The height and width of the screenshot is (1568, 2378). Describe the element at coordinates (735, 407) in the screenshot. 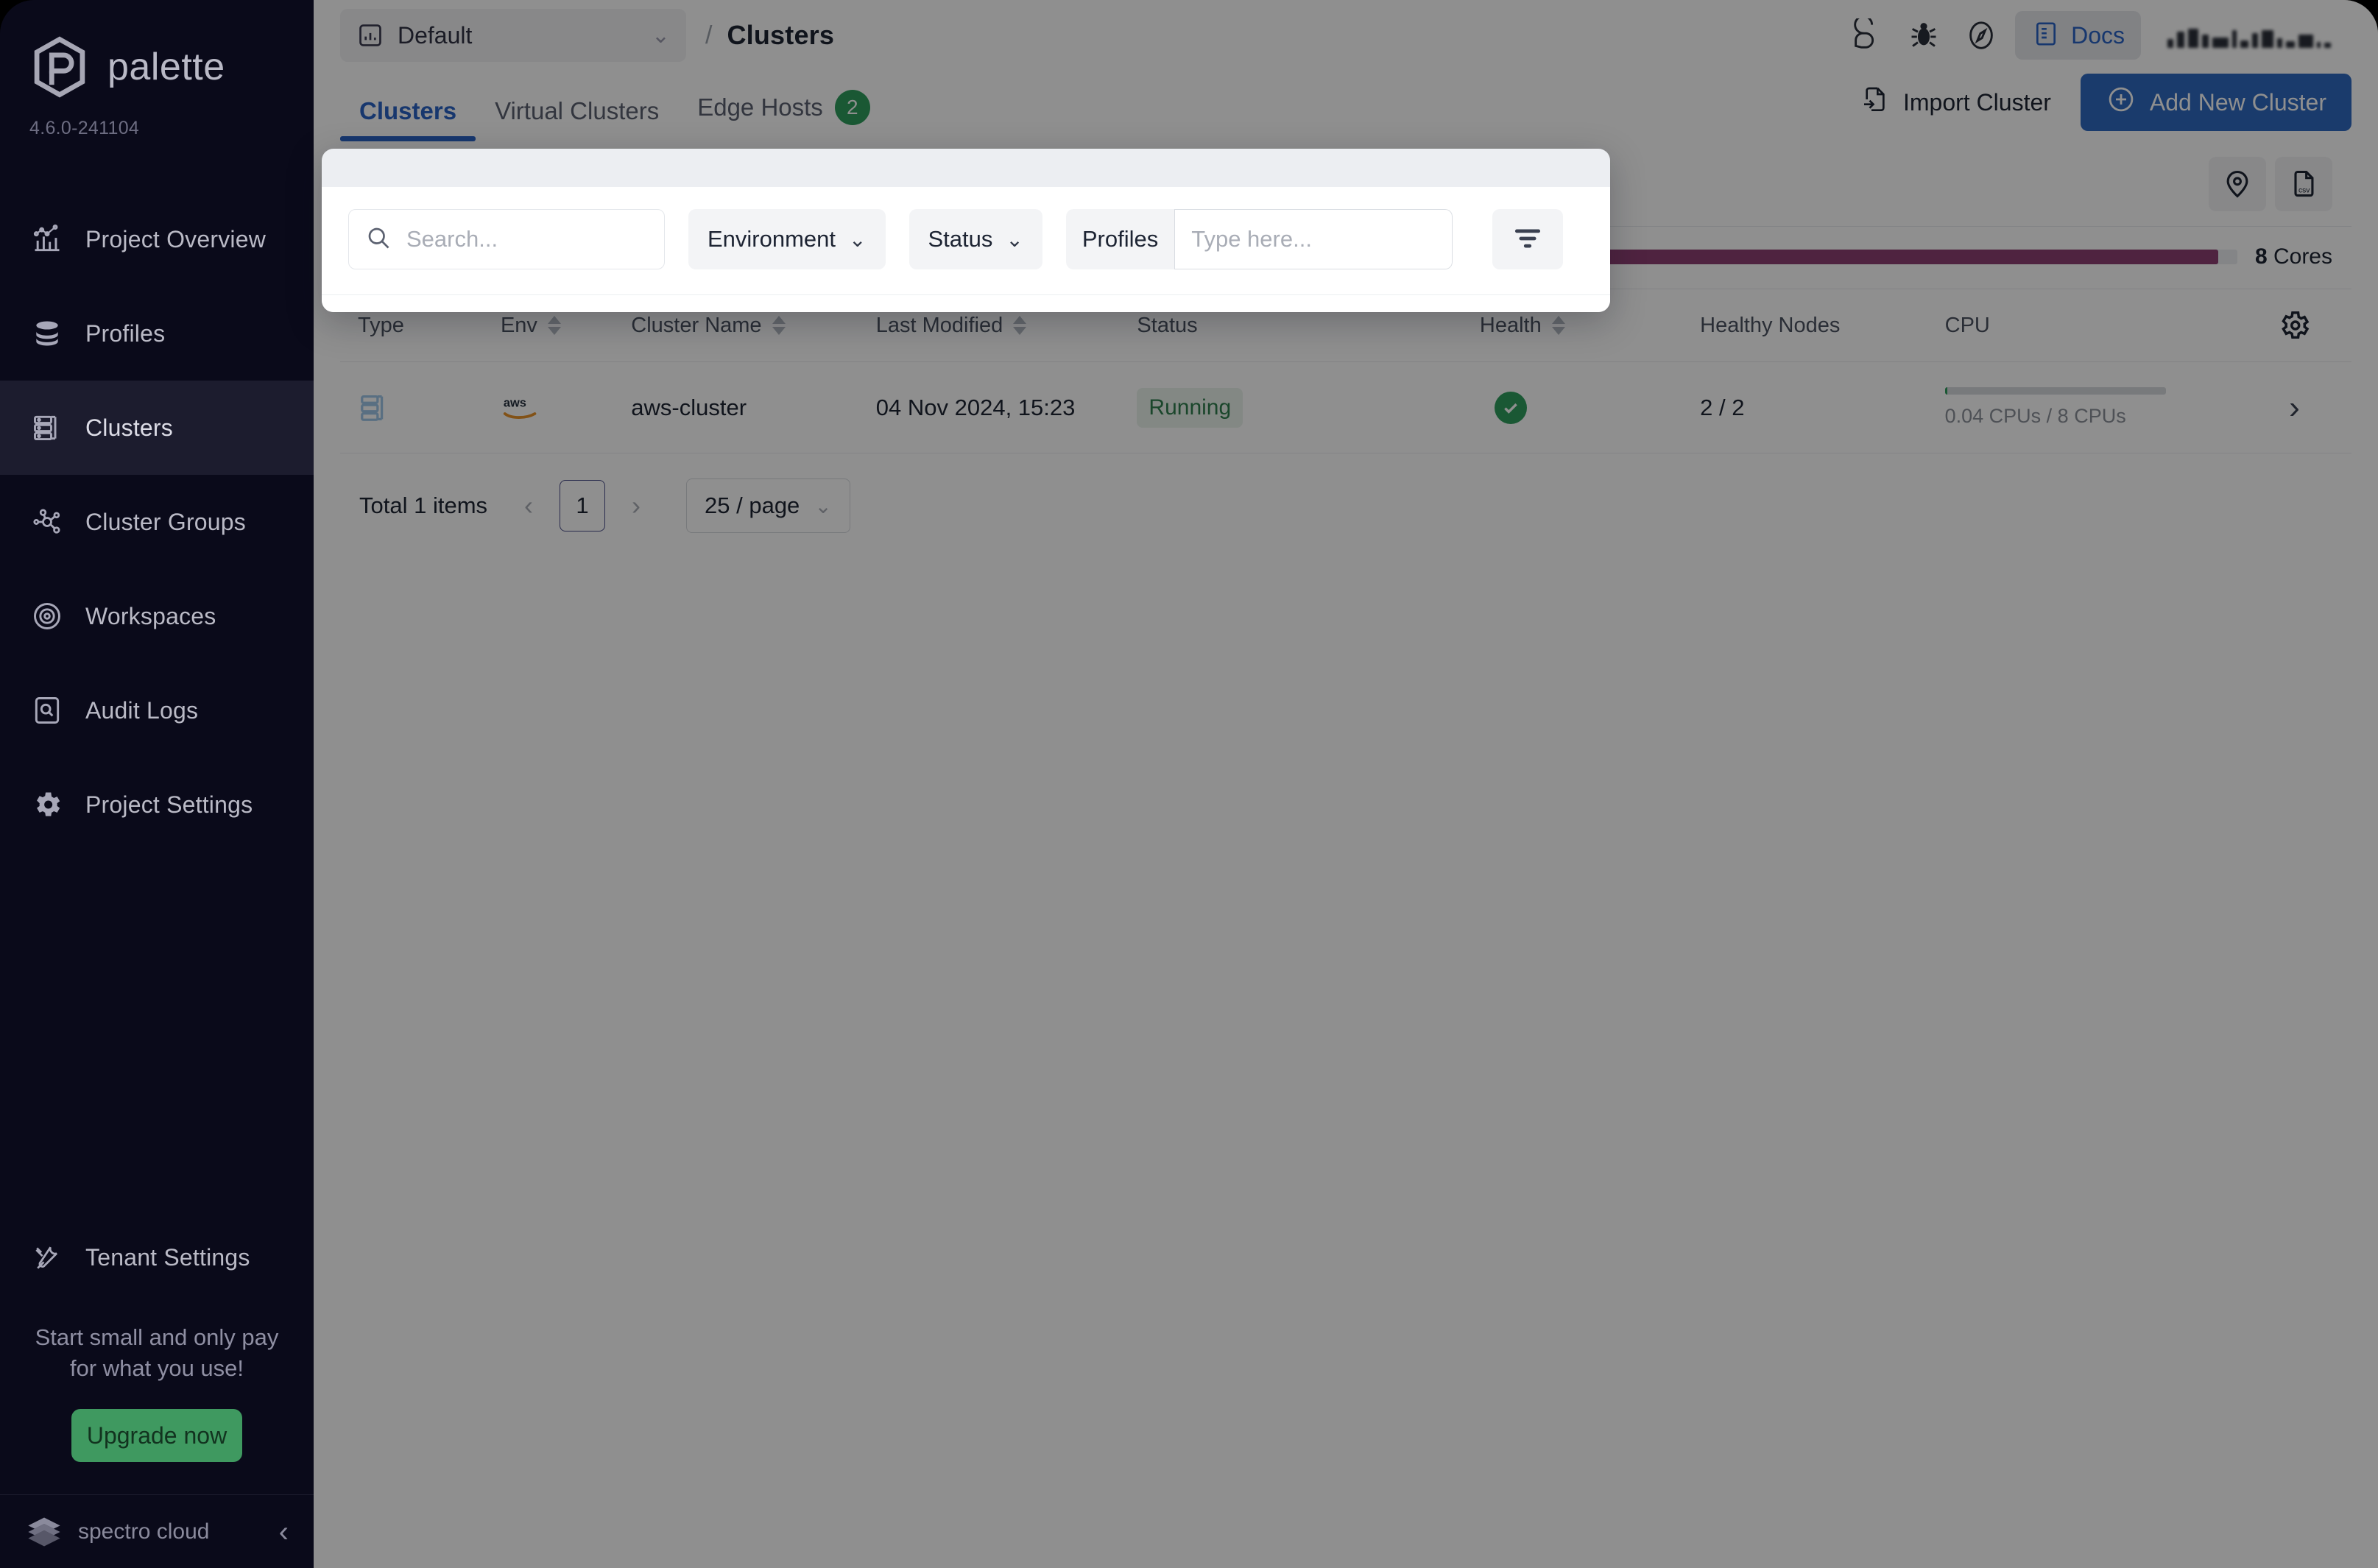

I see `cell-cluster-name: aws-cluster` at that location.